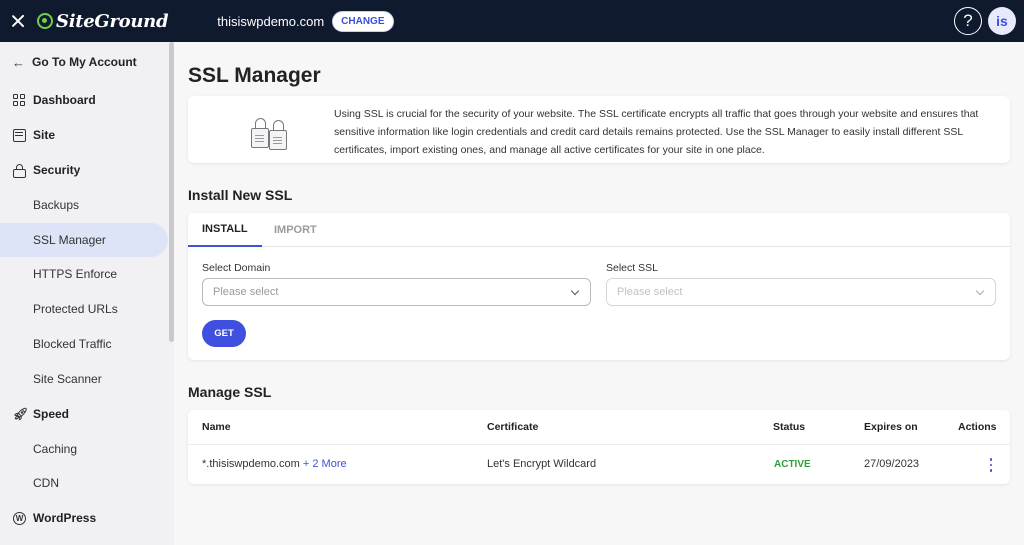  Describe the element at coordinates (44, 135) in the screenshot. I see `sidebar-item-label: Site` at that location.